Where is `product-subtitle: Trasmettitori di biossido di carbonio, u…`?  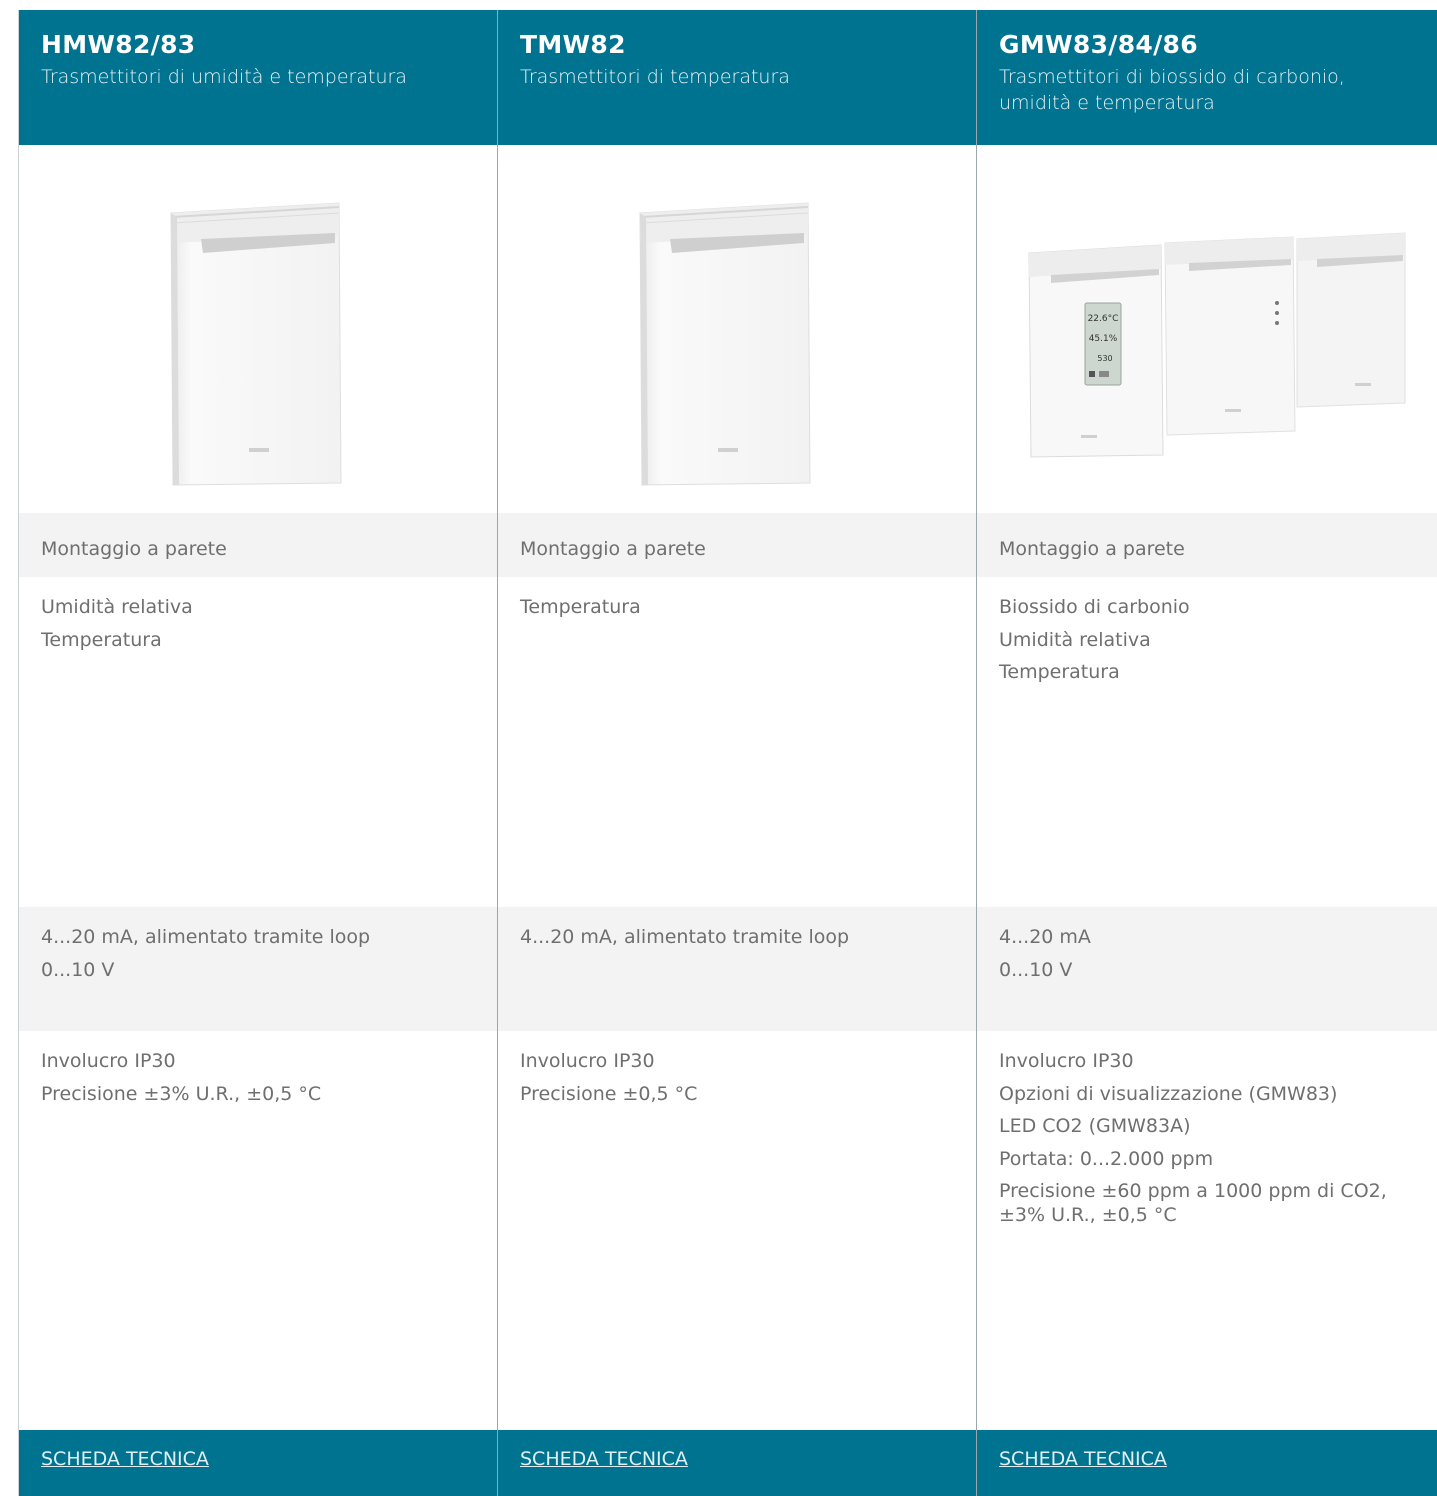 product-subtitle: Trasmettitori di biossido di carbonio, u… is located at coordinates (1172, 90).